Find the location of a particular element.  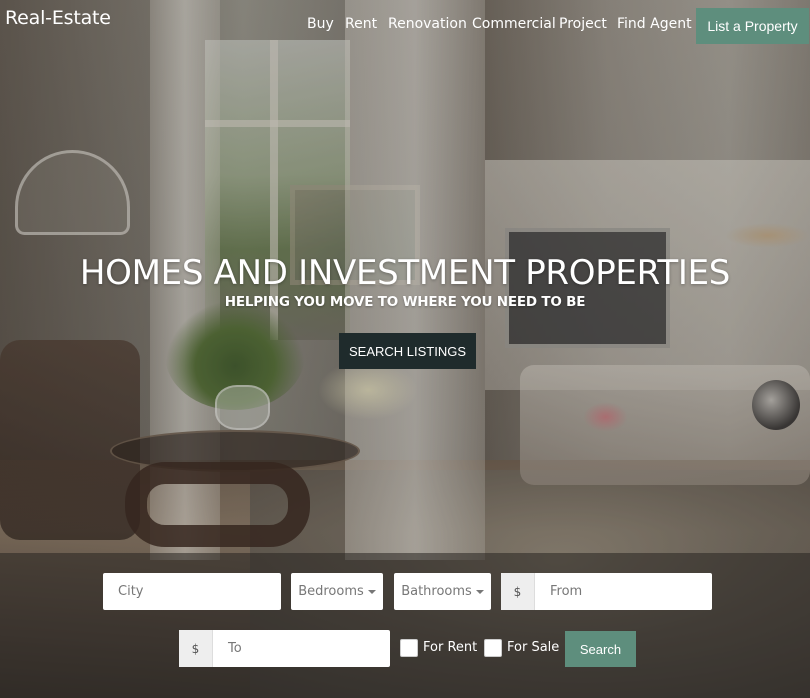

hero-headline: HOMES AND INVESTMENT PROPERTIES is located at coordinates (405, 273).